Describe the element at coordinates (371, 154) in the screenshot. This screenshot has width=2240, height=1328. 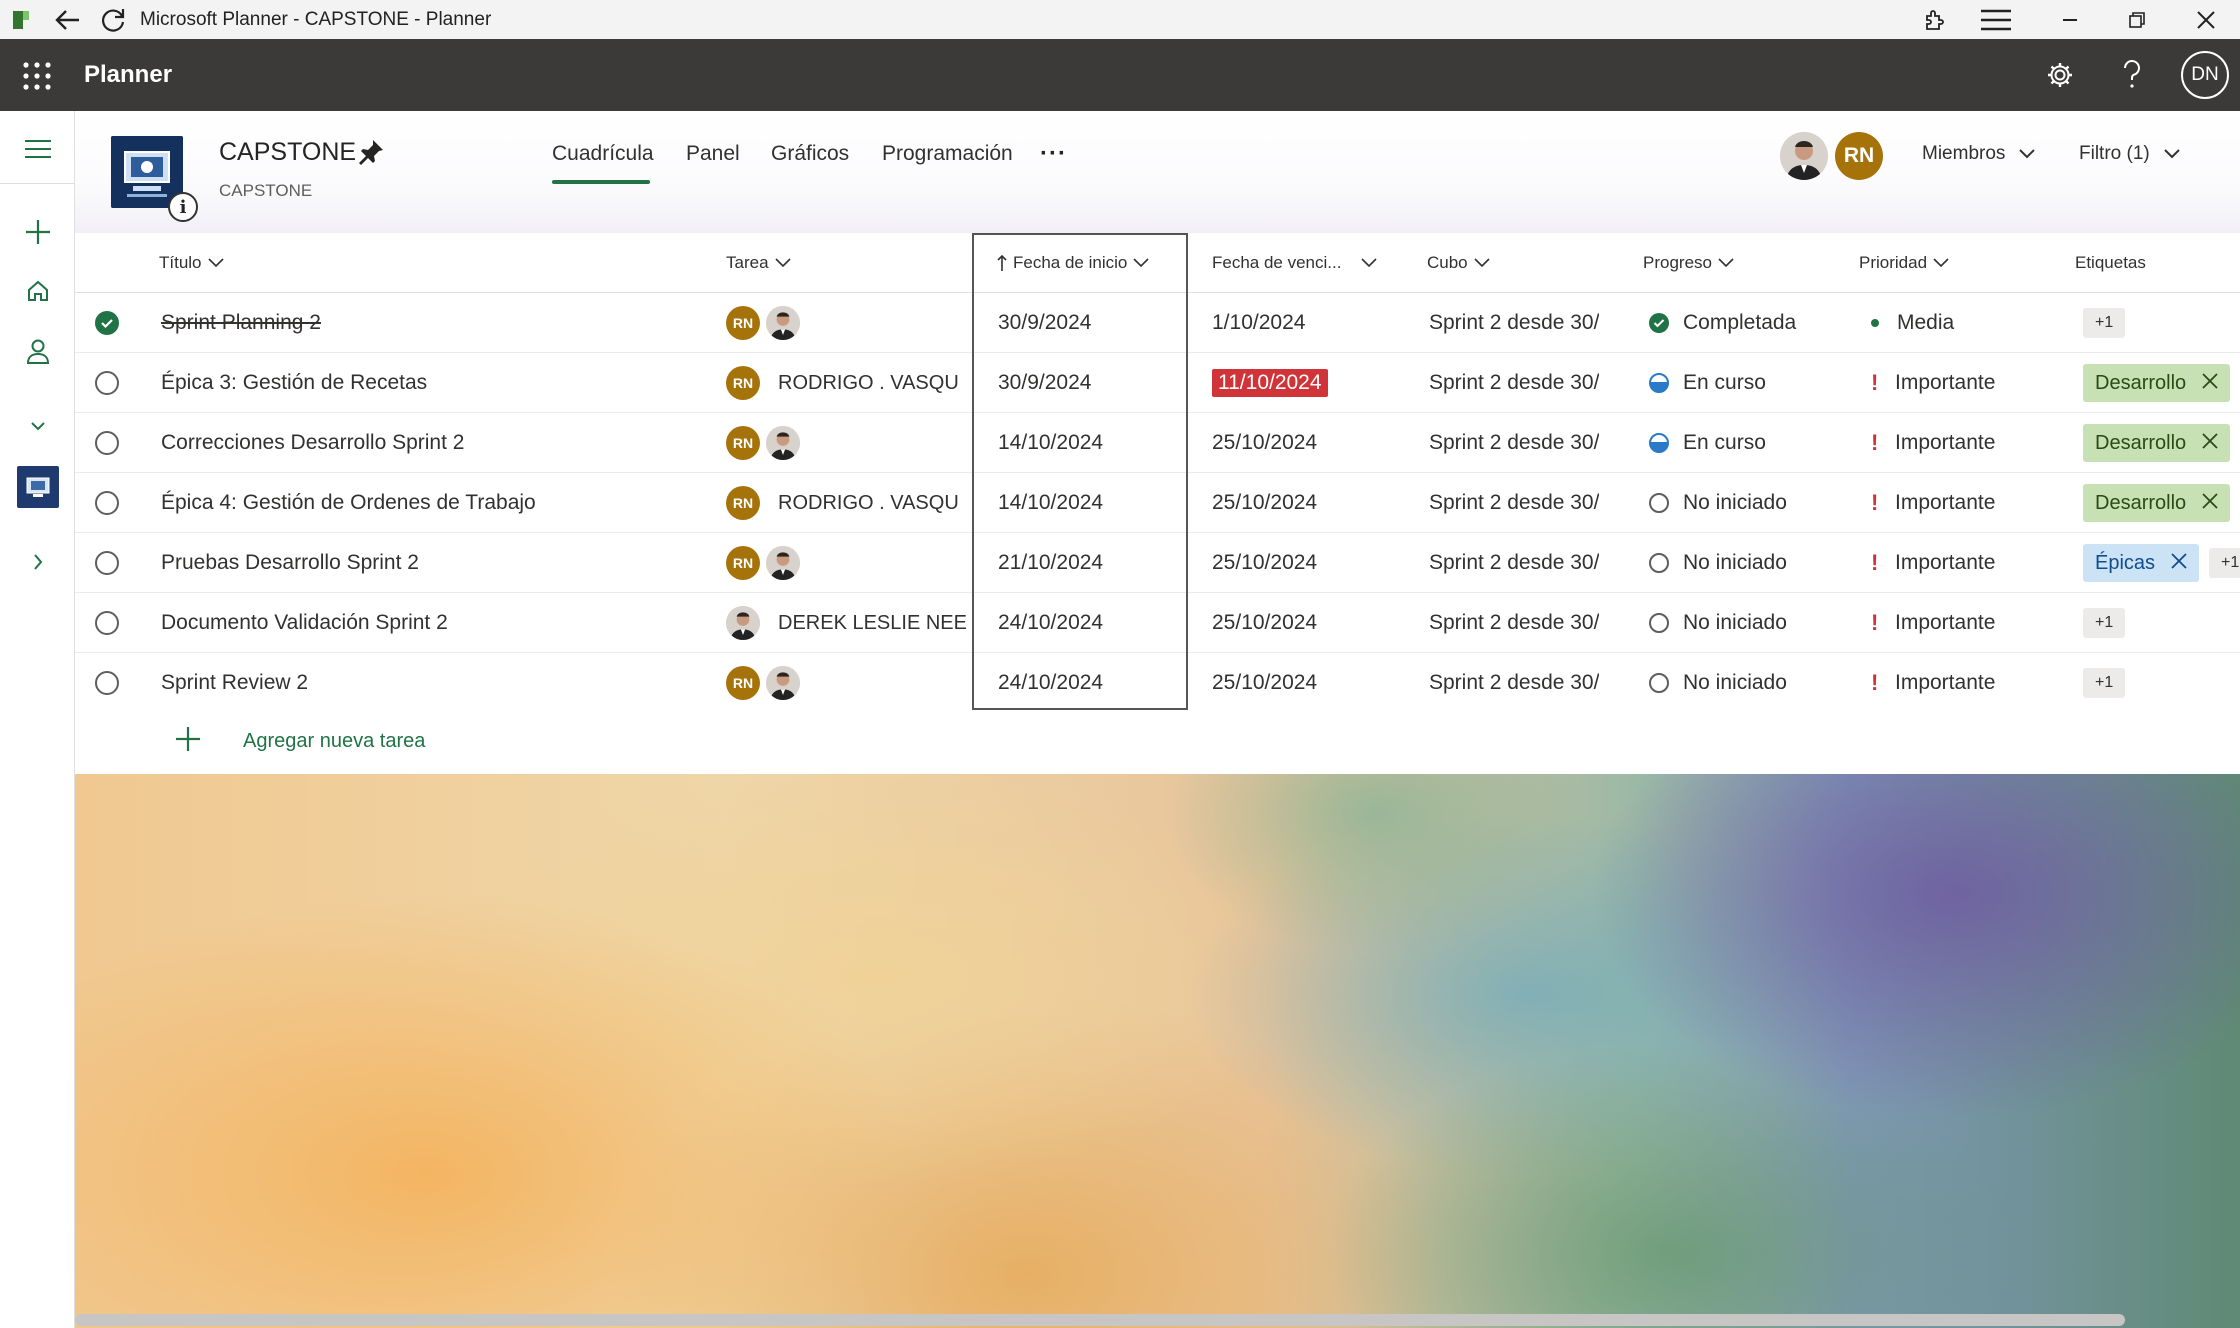
I see `pin-icon` at that location.